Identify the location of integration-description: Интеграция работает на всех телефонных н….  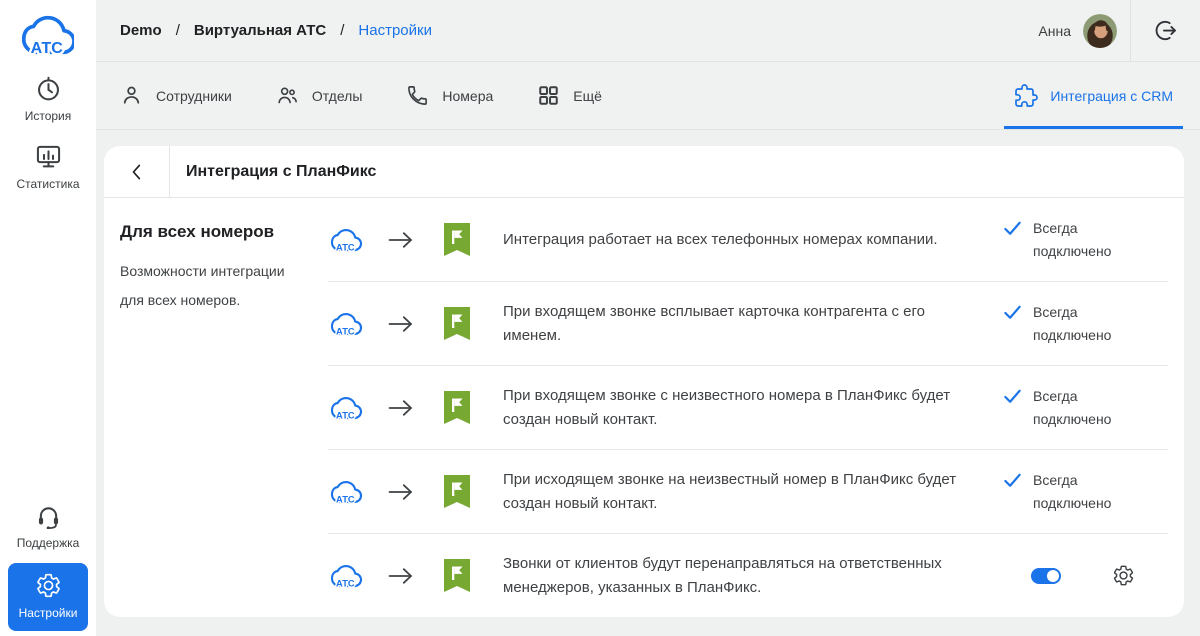
(720, 239).